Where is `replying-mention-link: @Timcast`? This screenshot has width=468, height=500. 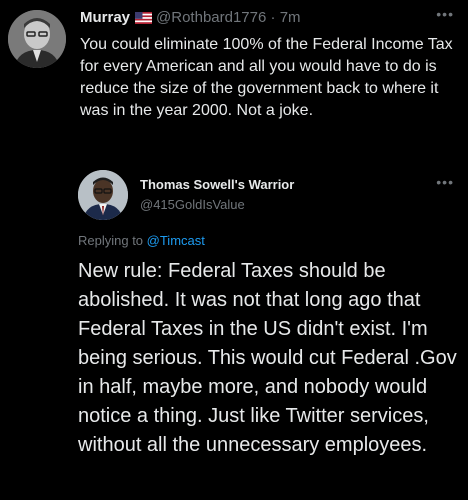 replying-mention-link: @Timcast is located at coordinates (176, 240).